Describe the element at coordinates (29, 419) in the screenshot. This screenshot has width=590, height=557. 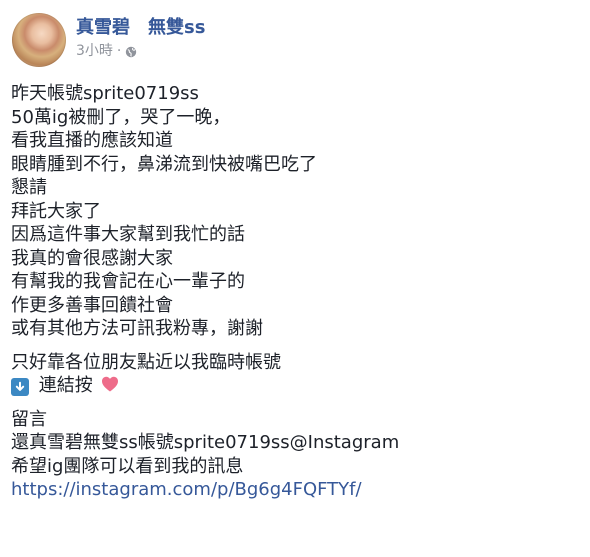
I see `body-line-14: 留言` at that location.